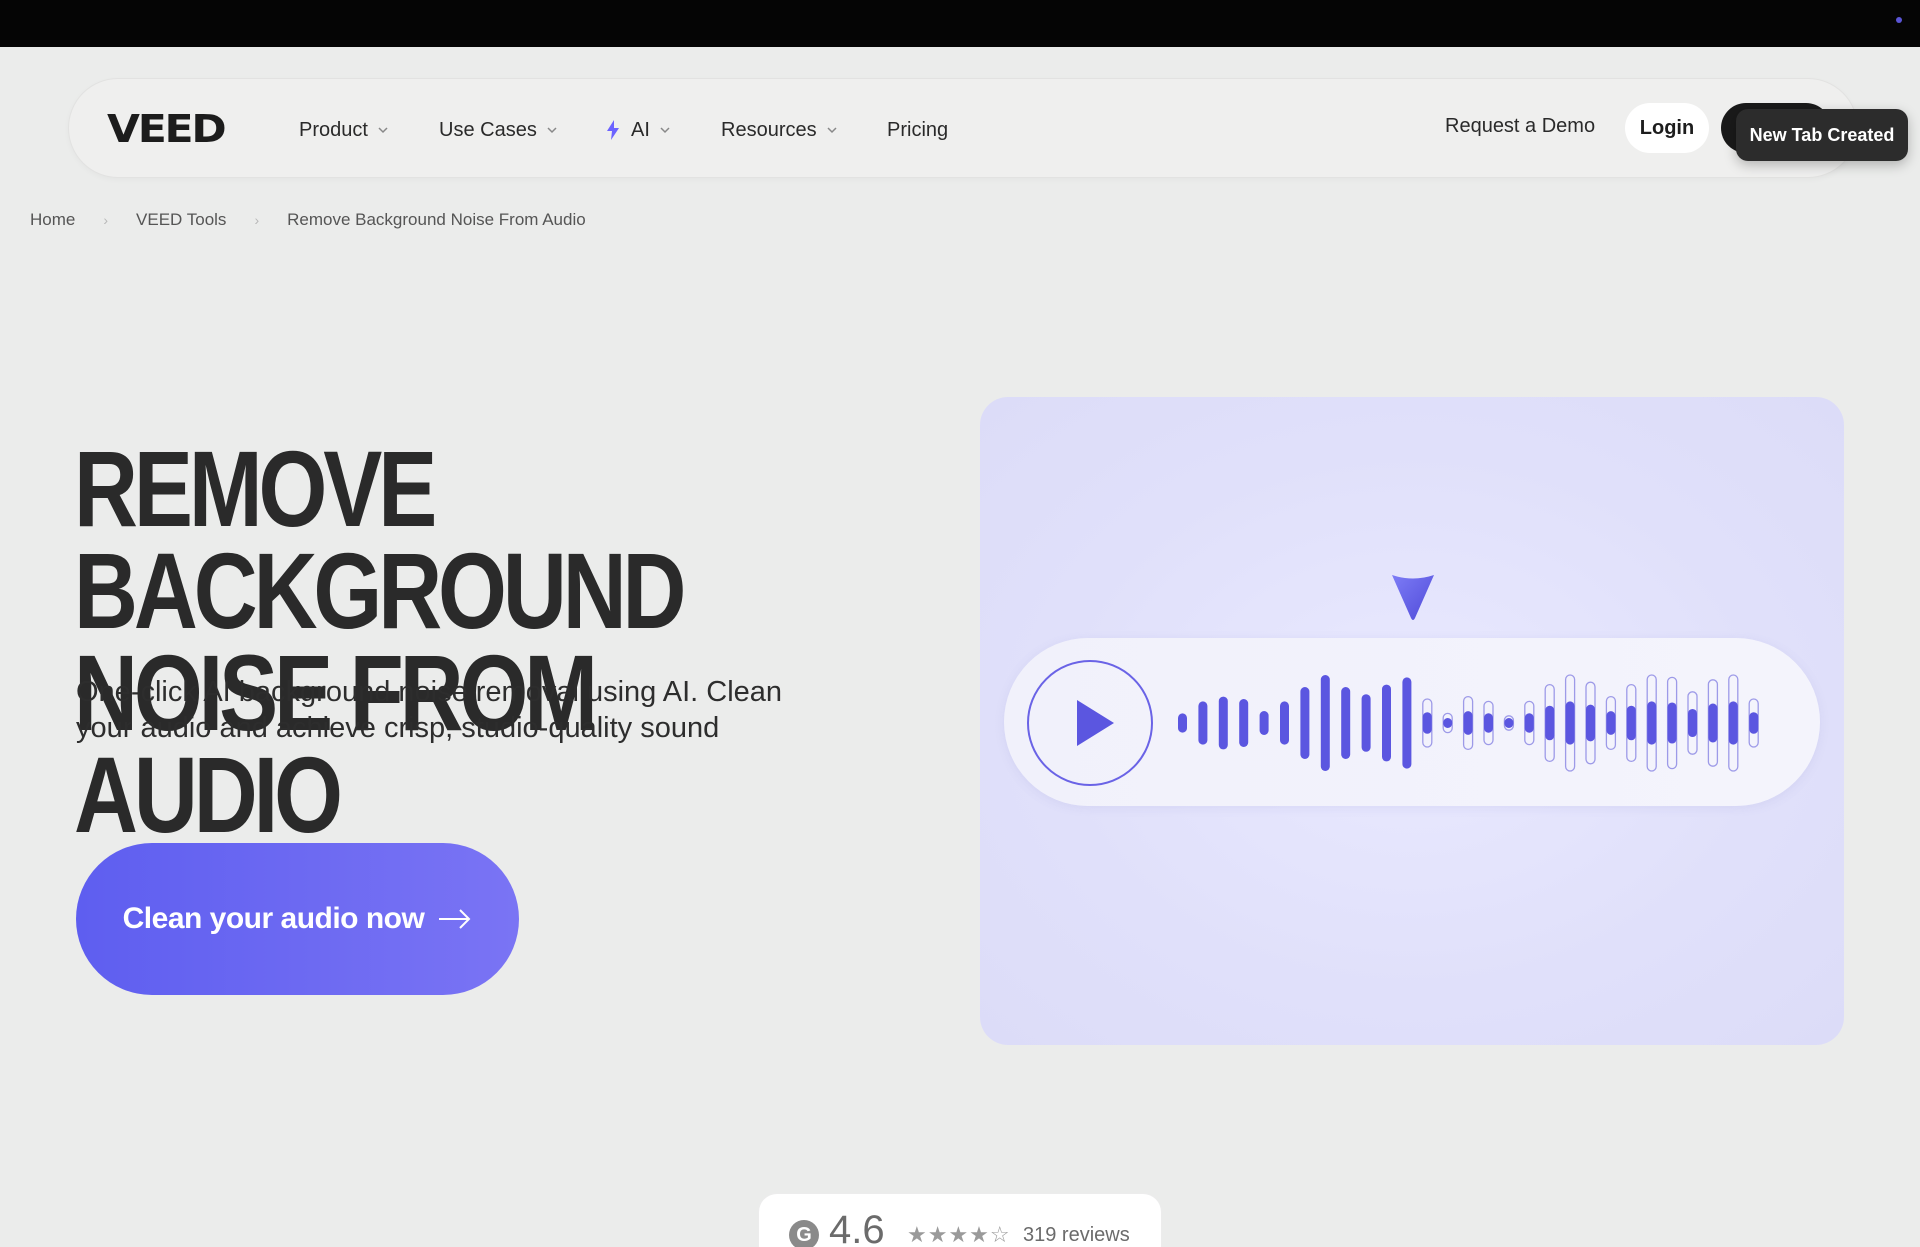 The width and height of the screenshot is (1920, 1247). What do you see at coordinates (455, 919) in the screenshot?
I see `arrow-right-icon` at bounding box center [455, 919].